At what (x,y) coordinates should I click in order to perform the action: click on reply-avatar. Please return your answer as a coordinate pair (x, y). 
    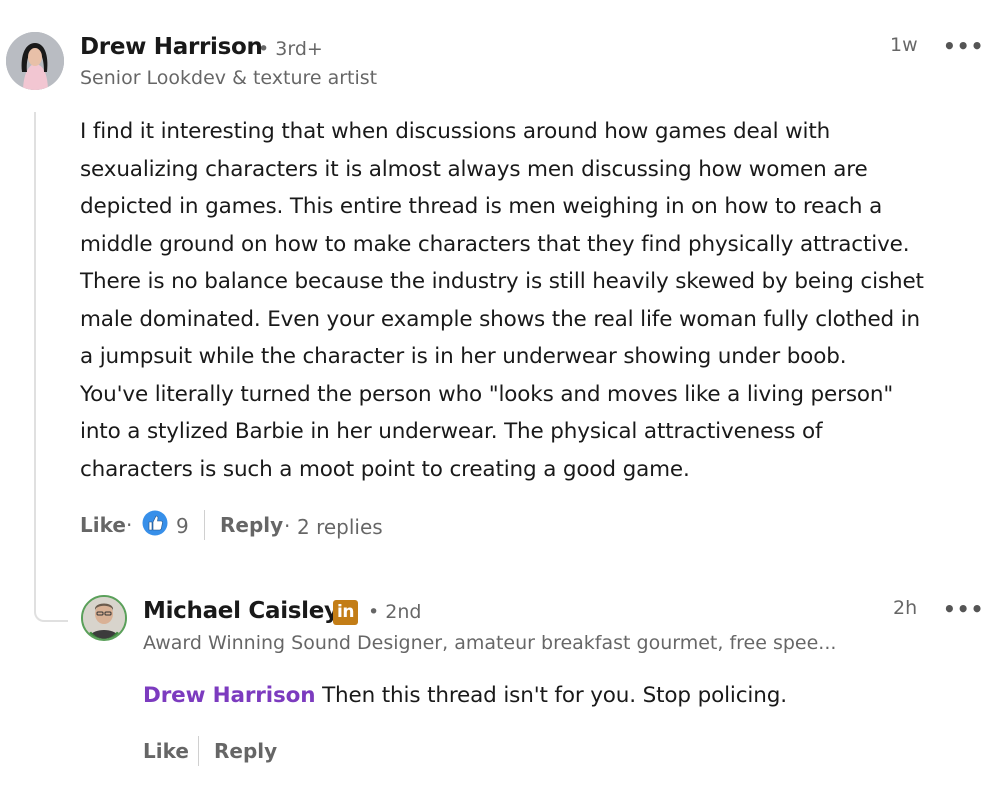
    Looking at the image, I should click on (104, 618).